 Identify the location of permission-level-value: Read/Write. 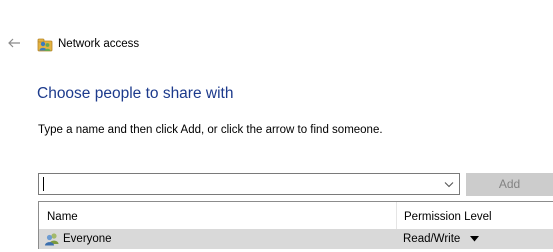
(432, 239).